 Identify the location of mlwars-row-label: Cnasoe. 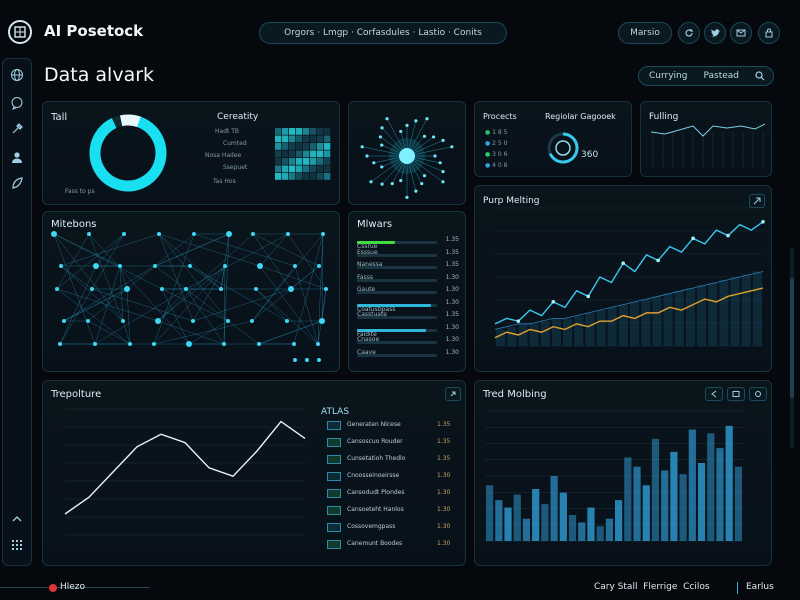
(368, 339).